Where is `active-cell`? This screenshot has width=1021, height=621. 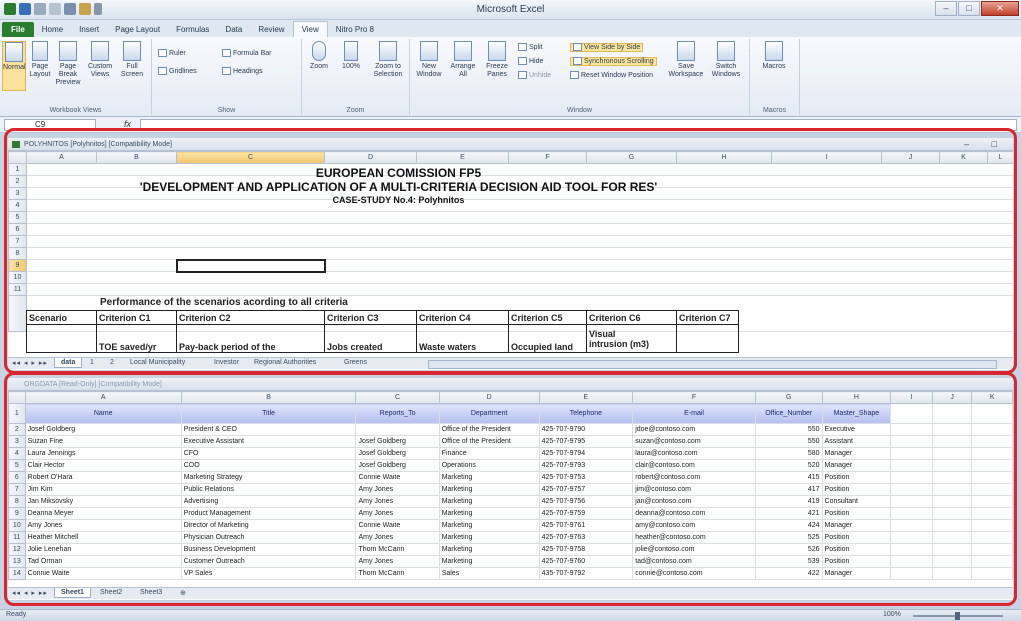 active-cell is located at coordinates (250, 265).